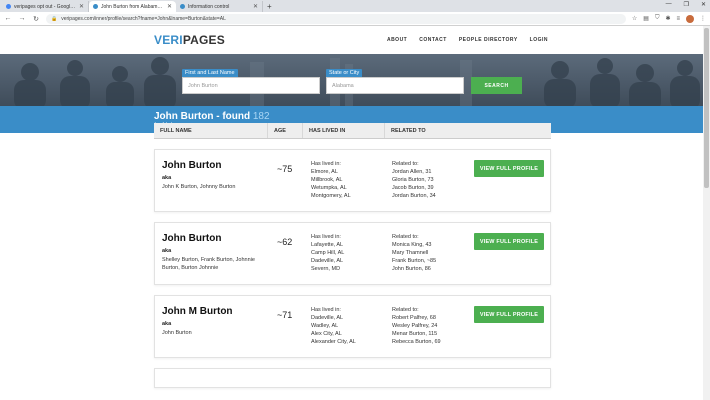 The image size is (710, 400). Describe the element at coordinates (285, 315) in the screenshot. I see `person-age: ~71` at that location.